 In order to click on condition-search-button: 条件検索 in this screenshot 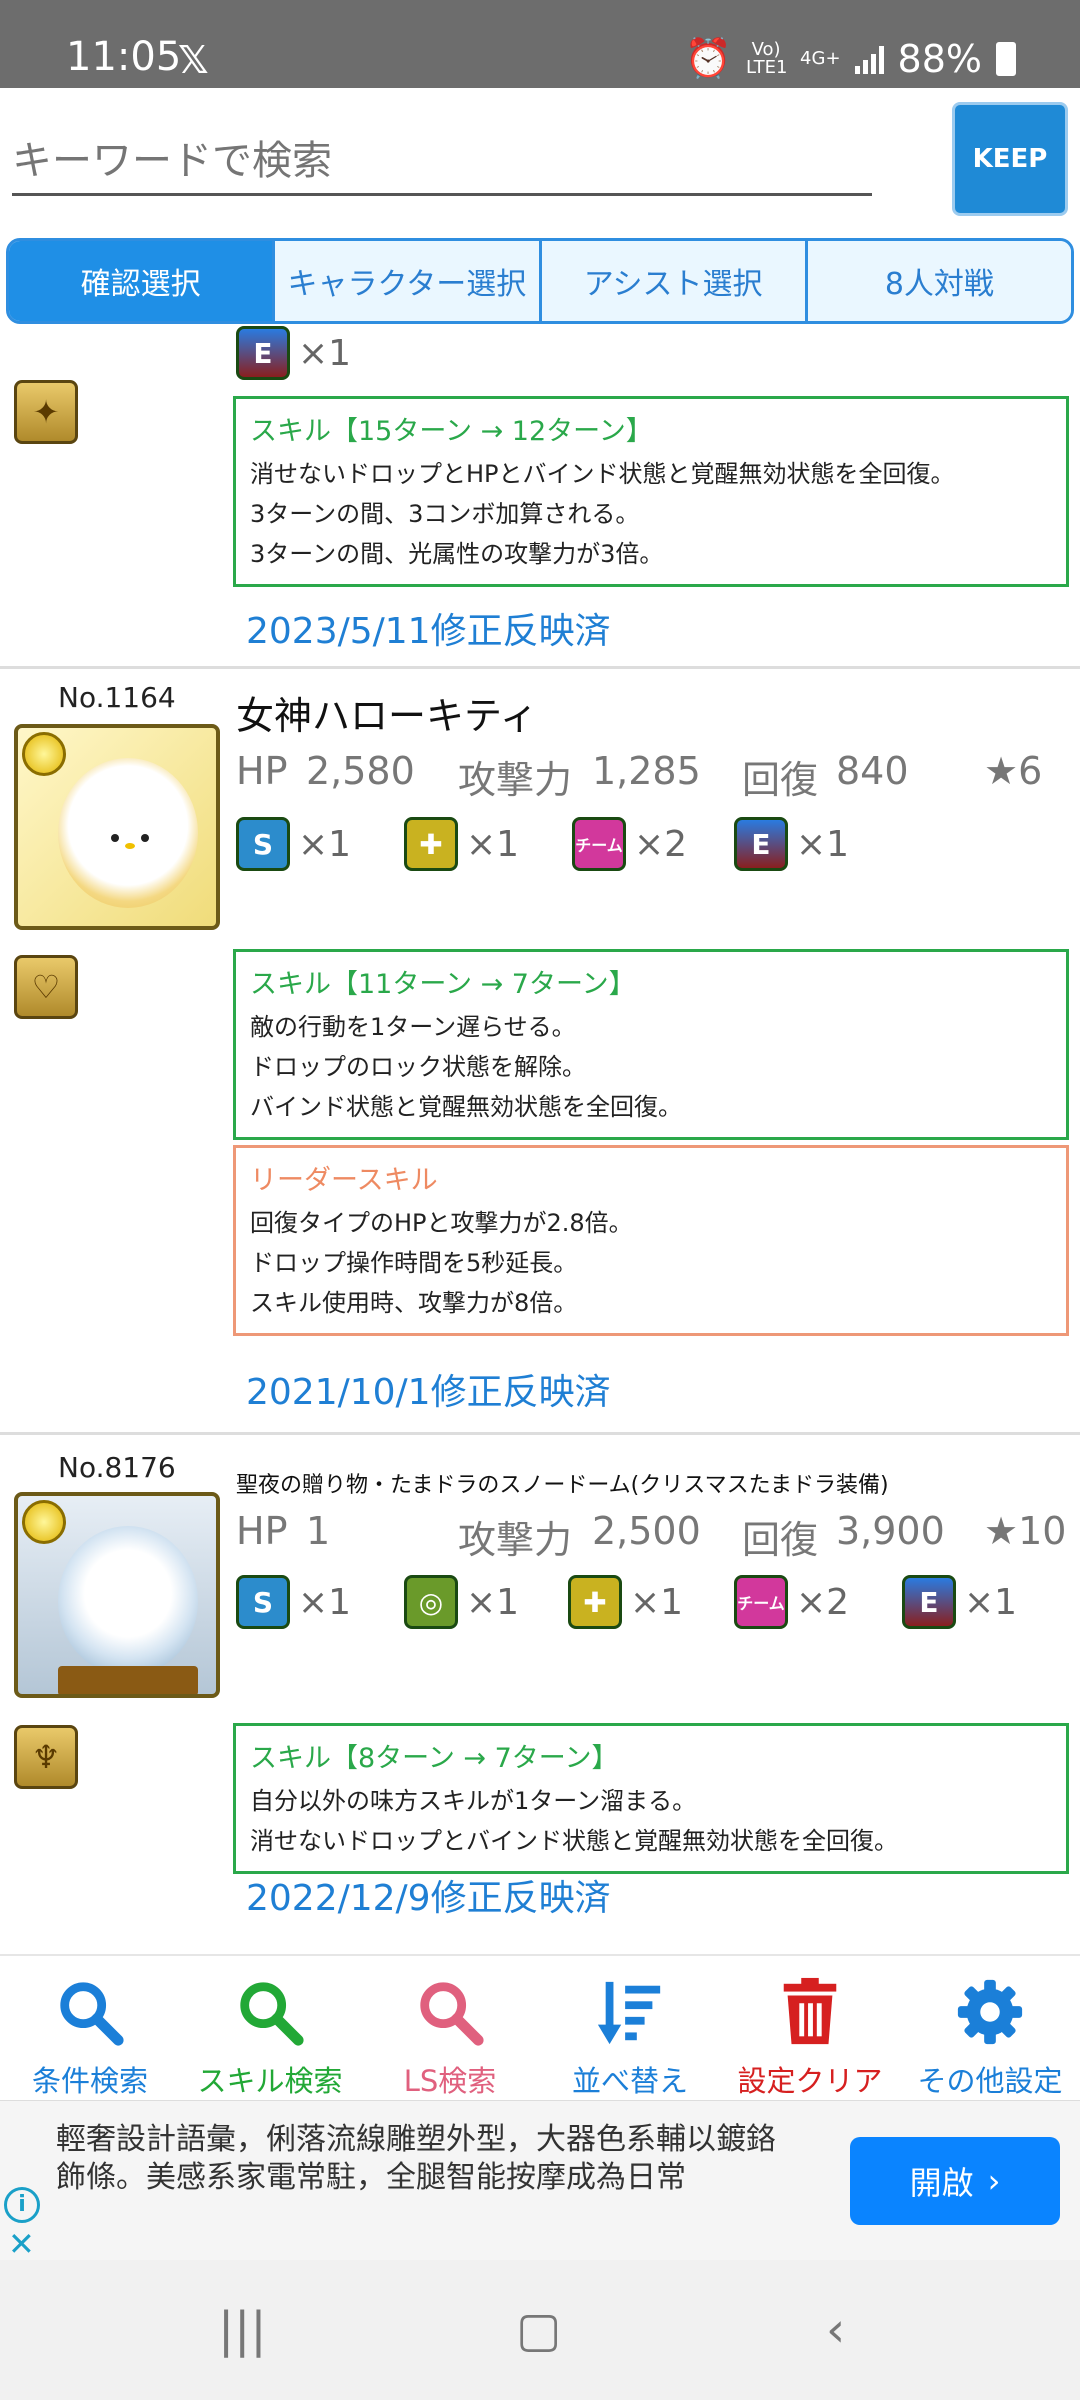, I will do `click(90, 2028)`.